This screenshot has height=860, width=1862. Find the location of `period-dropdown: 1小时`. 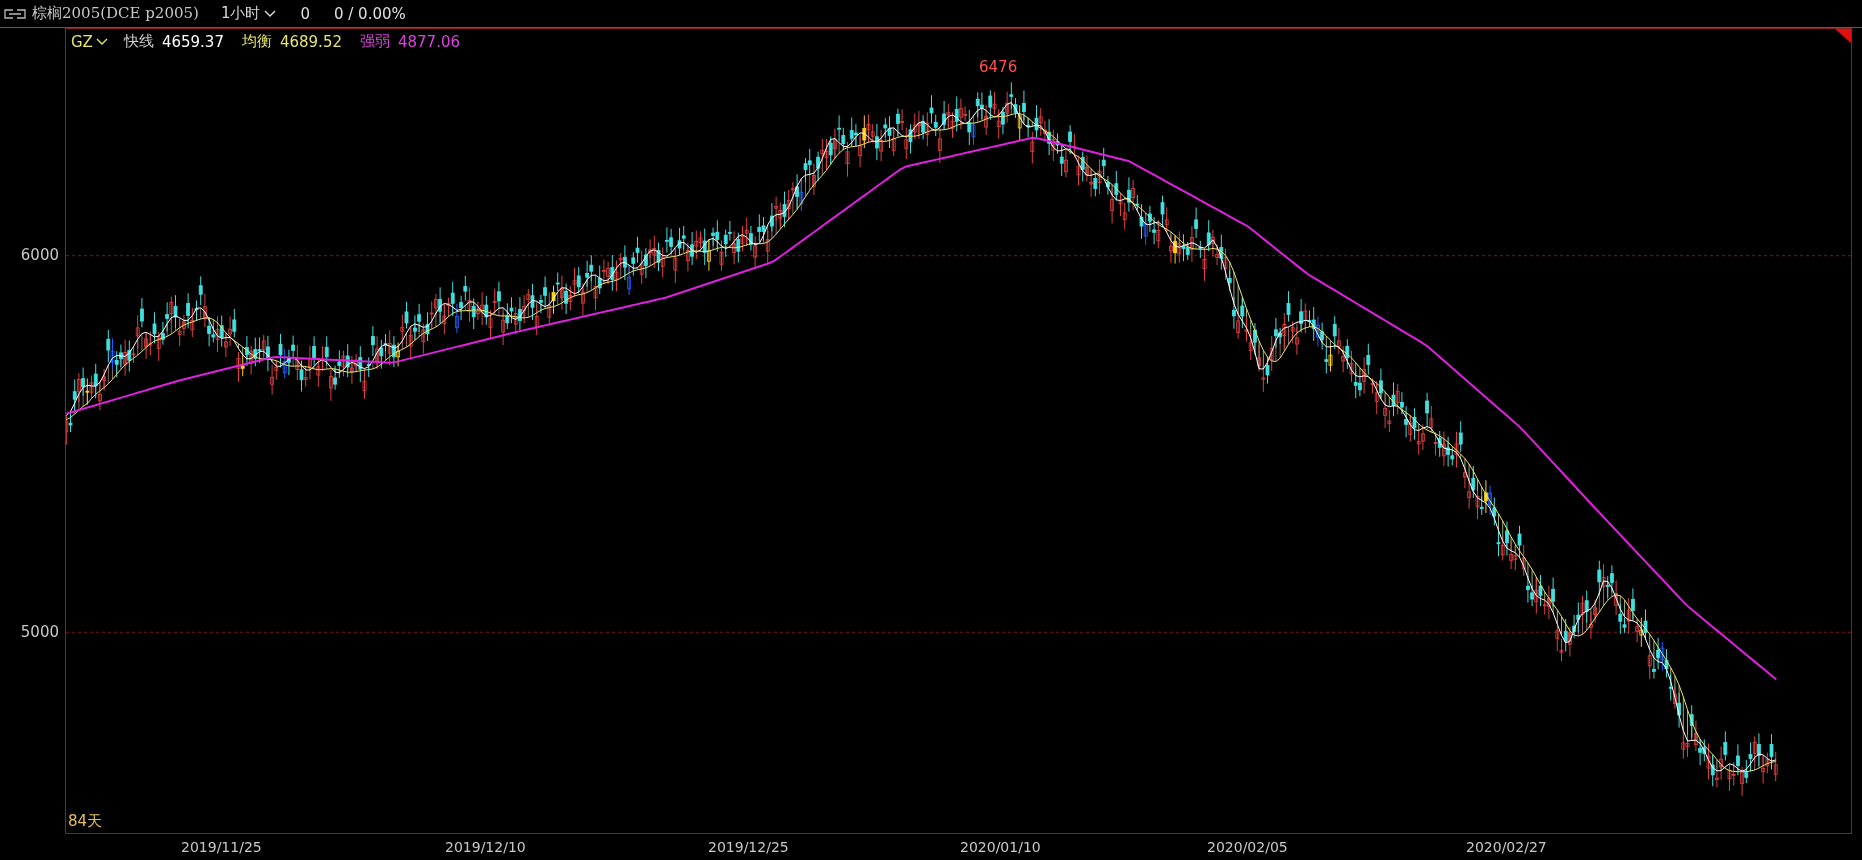

period-dropdown: 1小时 is located at coordinates (248, 13).